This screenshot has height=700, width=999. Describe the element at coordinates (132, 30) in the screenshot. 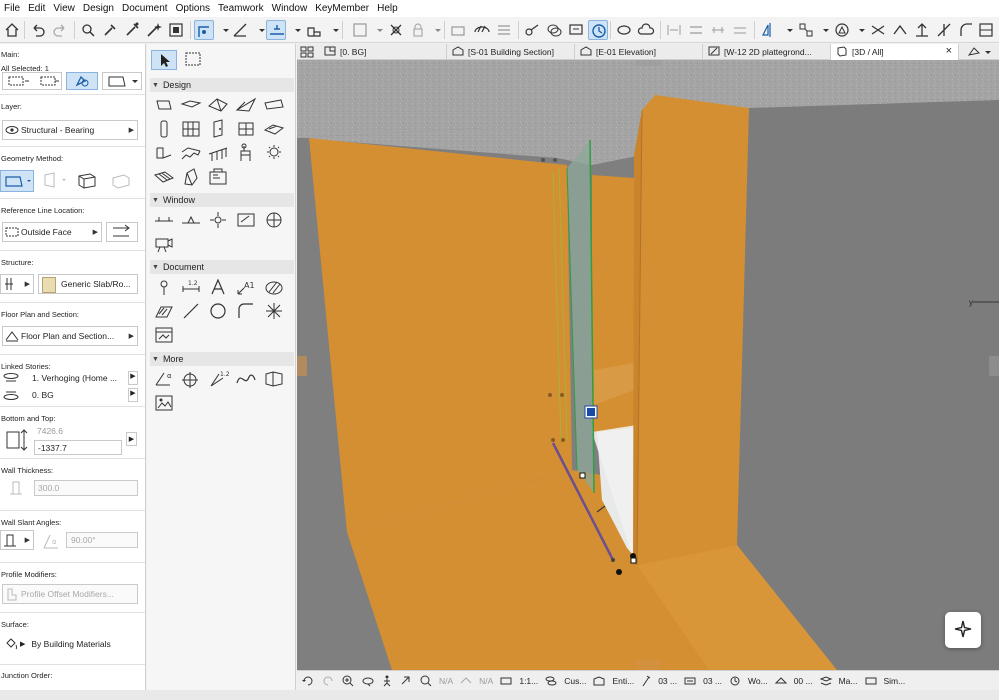

I see `syringe-icon` at that location.